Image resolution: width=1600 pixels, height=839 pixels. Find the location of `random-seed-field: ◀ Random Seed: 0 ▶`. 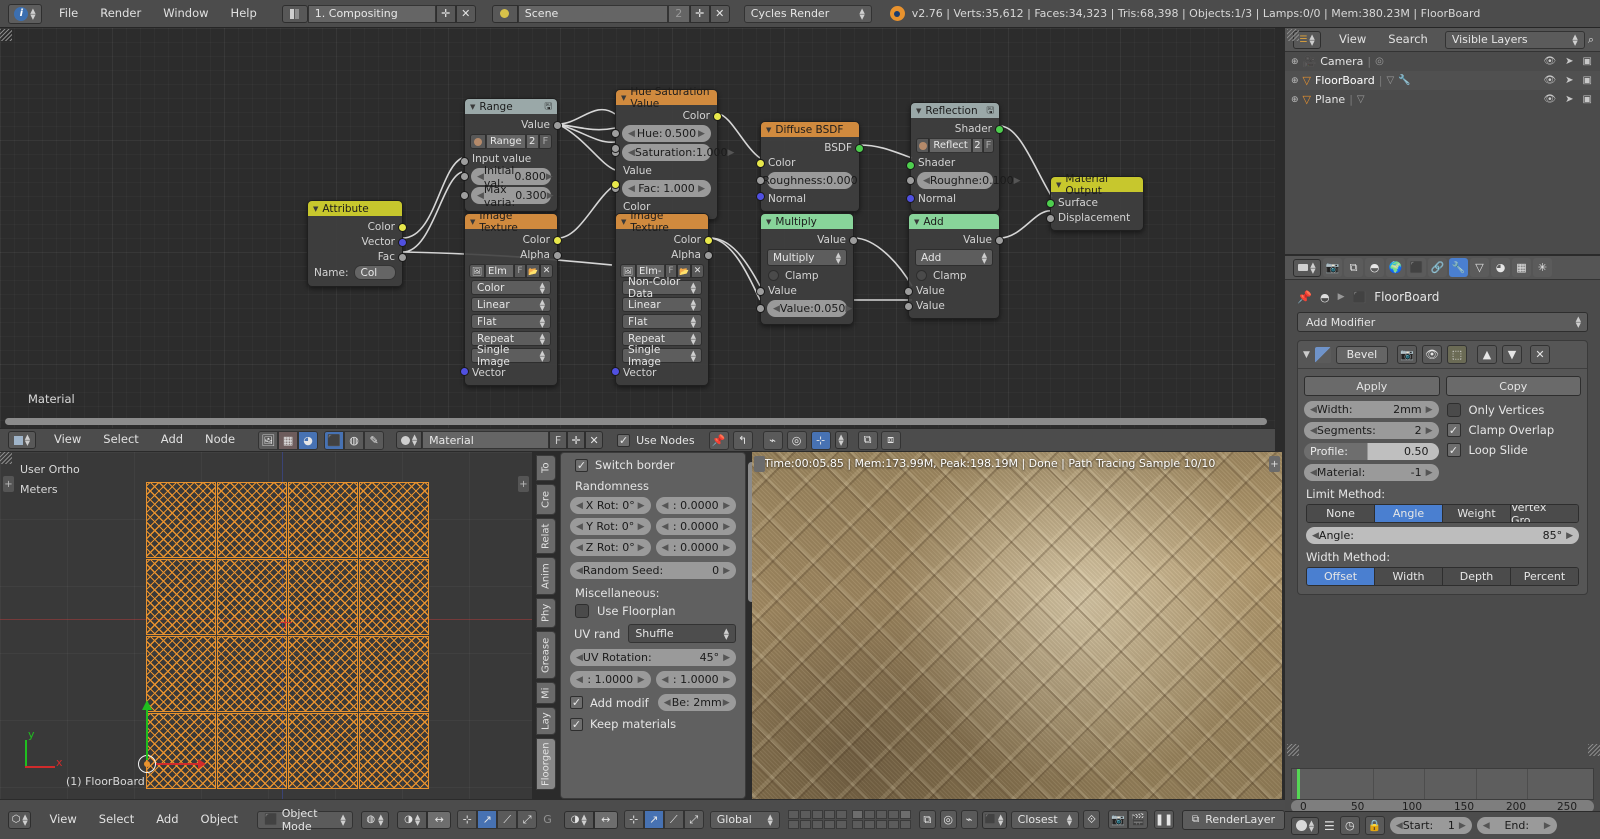

random-seed-field: ◀ Random Seed: 0 ▶ is located at coordinates (653, 570).